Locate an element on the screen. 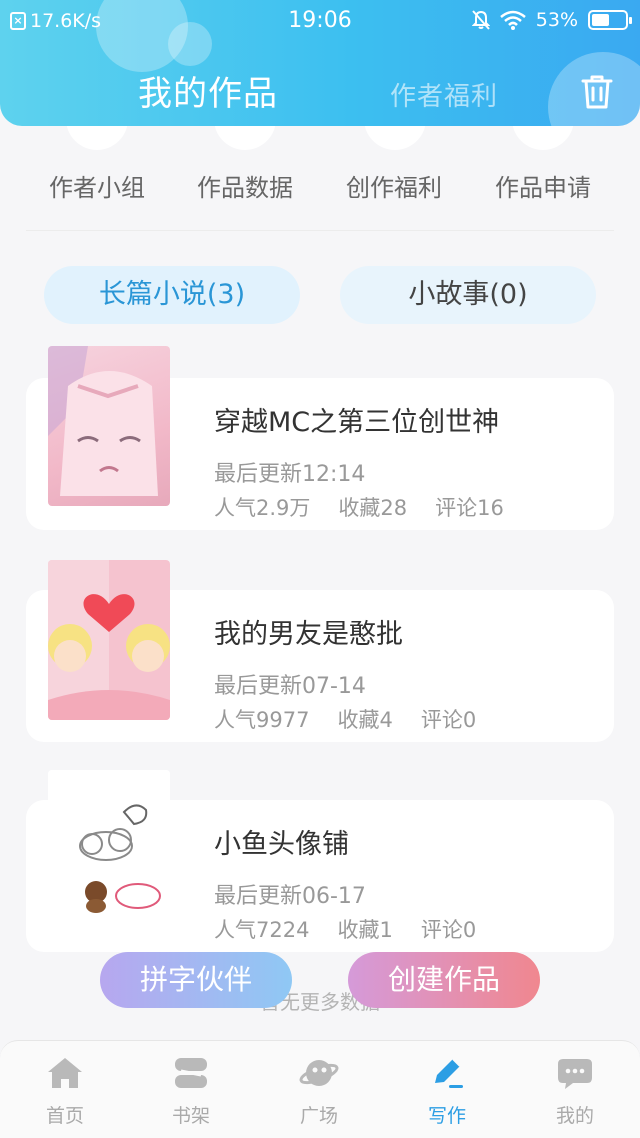 Image resolution: width=640 pixels, height=1138 pixels. work-favorites: 收藏4 is located at coordinates (365, 720).